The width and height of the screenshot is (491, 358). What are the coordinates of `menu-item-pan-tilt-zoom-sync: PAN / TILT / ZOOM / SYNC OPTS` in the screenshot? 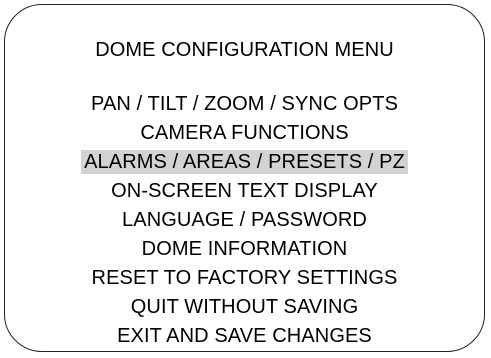 It's located at (244, 103).